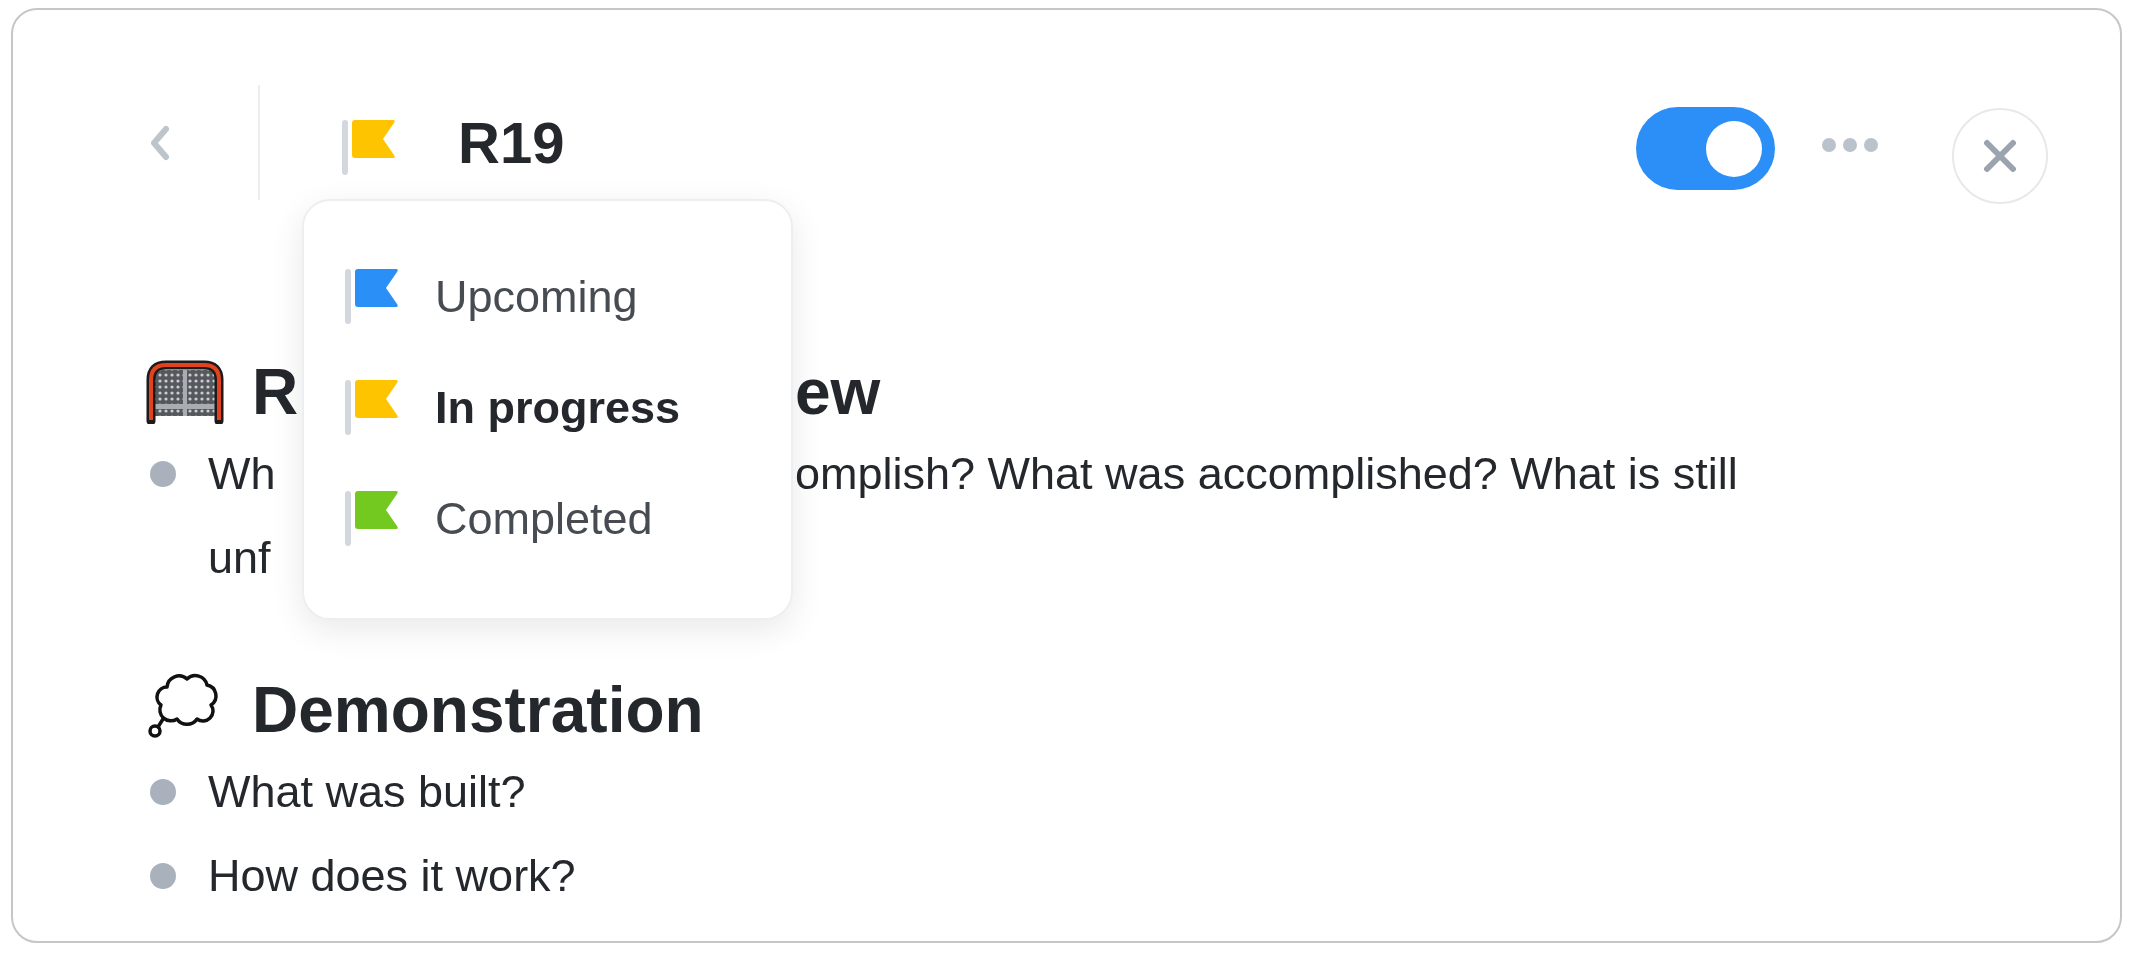 This screenshot has height=960, width=2134. Describe the element at coordinates (242, 474) in the screenshot. I see `bullet-text: Wh` at that location.